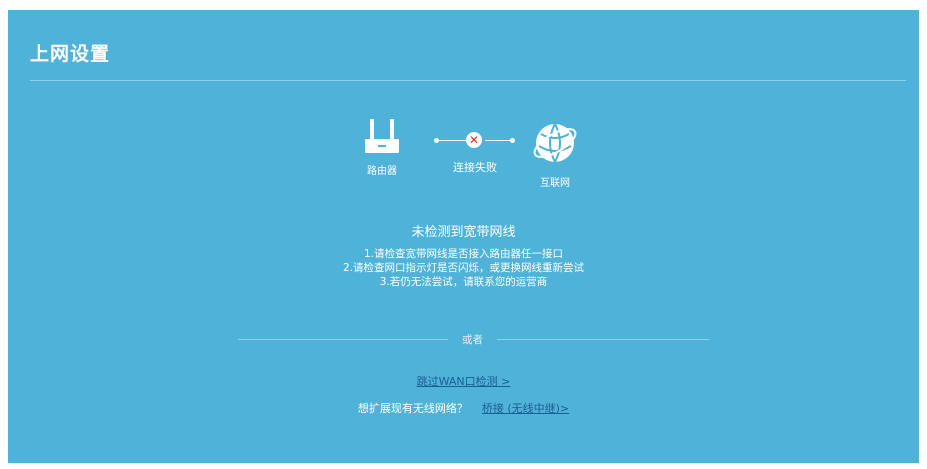 The image size is (927, 469). I want to click on bridge-row: 想扩展现有无线网络？ 桥接 (无线中继)>, so click(463, 408).